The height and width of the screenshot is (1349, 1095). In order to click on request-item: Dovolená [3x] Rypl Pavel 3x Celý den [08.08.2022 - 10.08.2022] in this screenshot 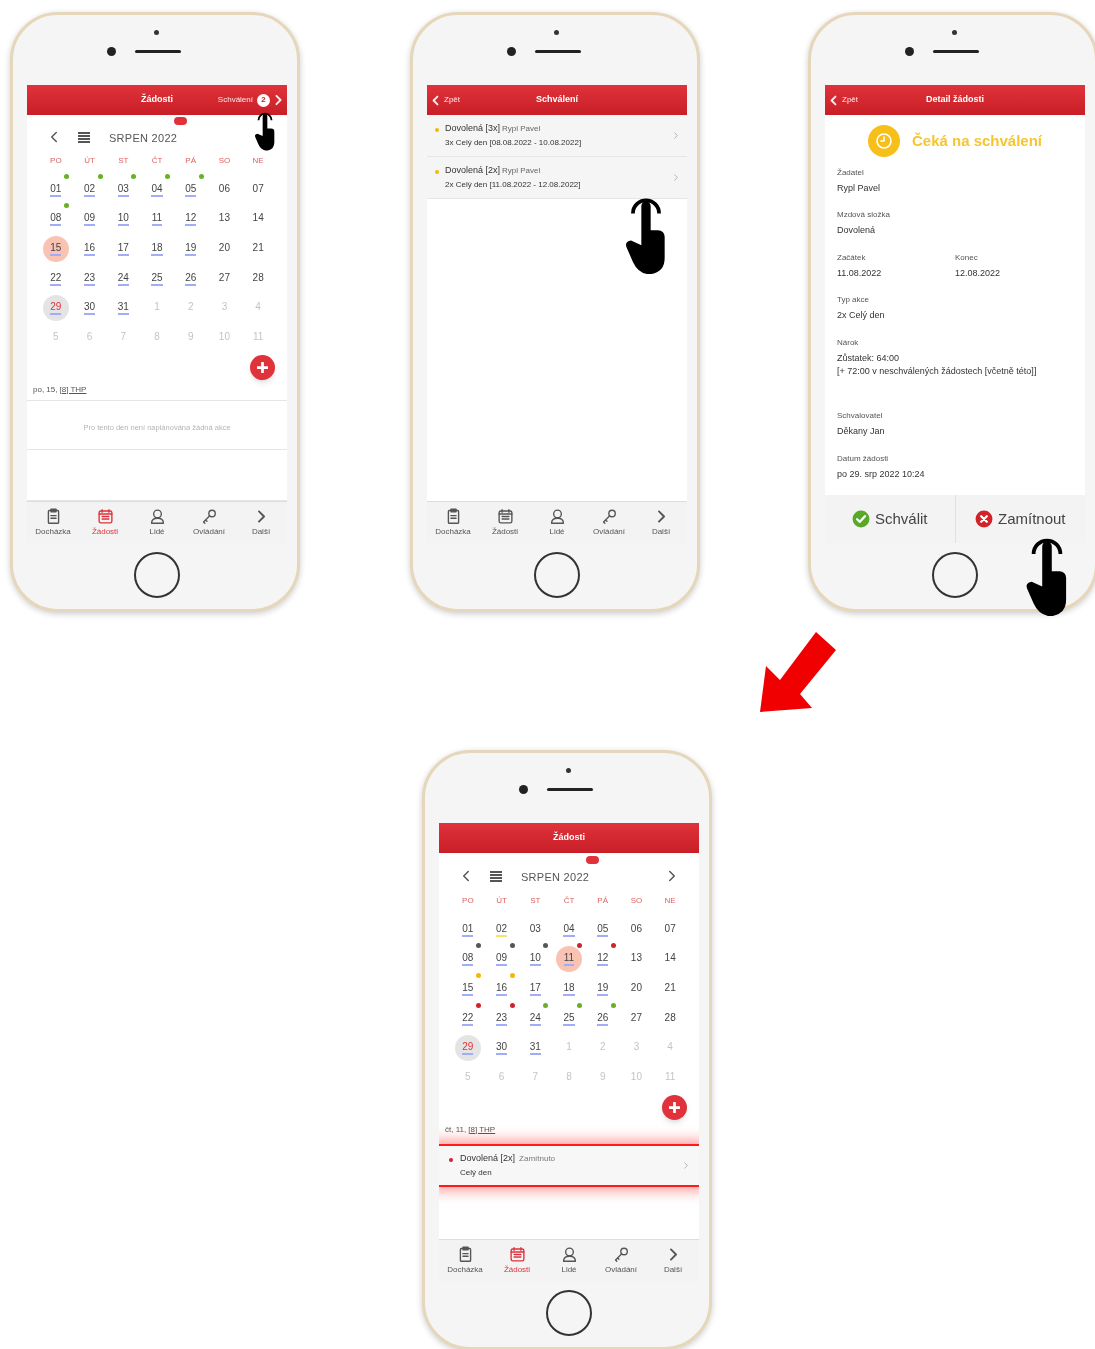, I will do `click(557, 136)`.